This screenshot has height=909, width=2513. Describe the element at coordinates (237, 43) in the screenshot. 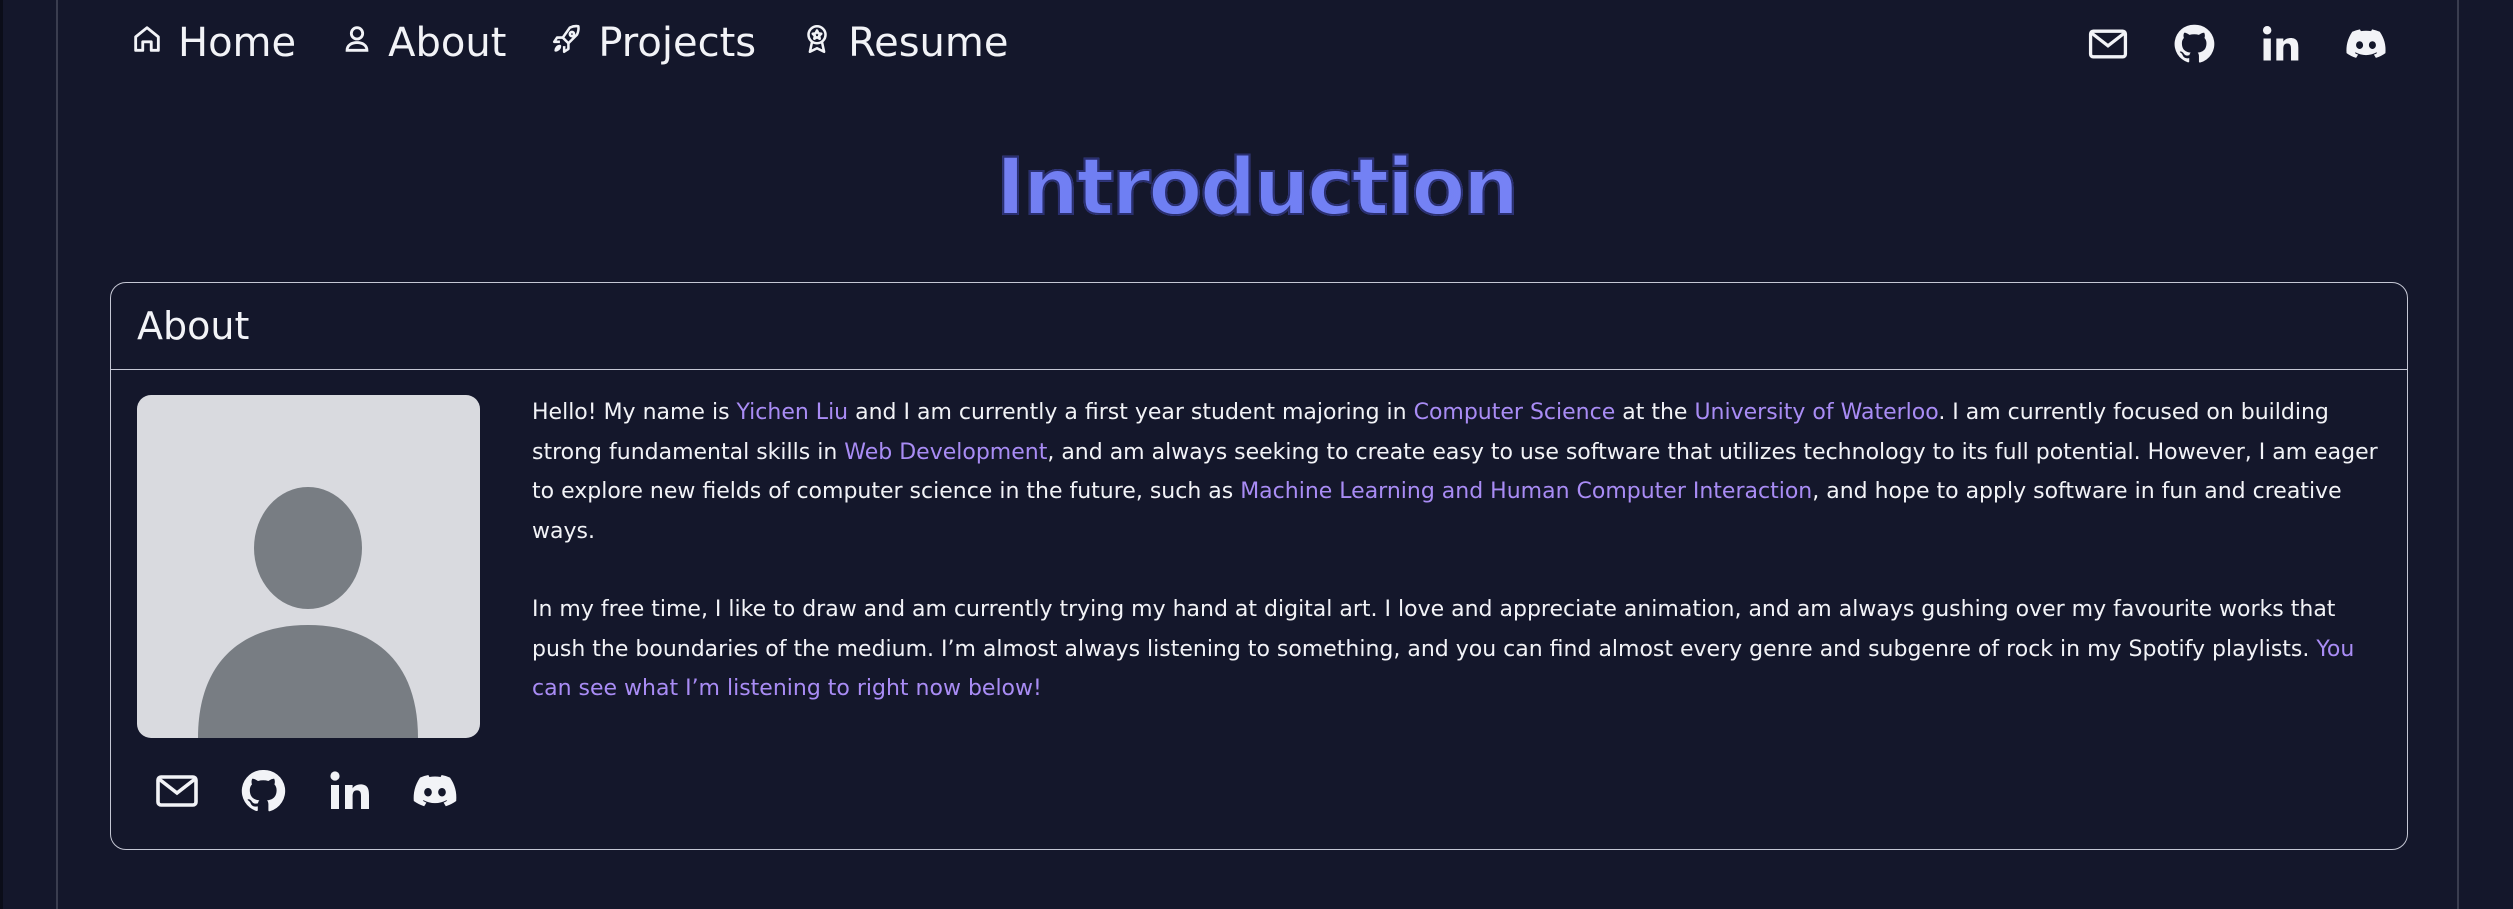

I see `nav-home-label: Home` at that location.